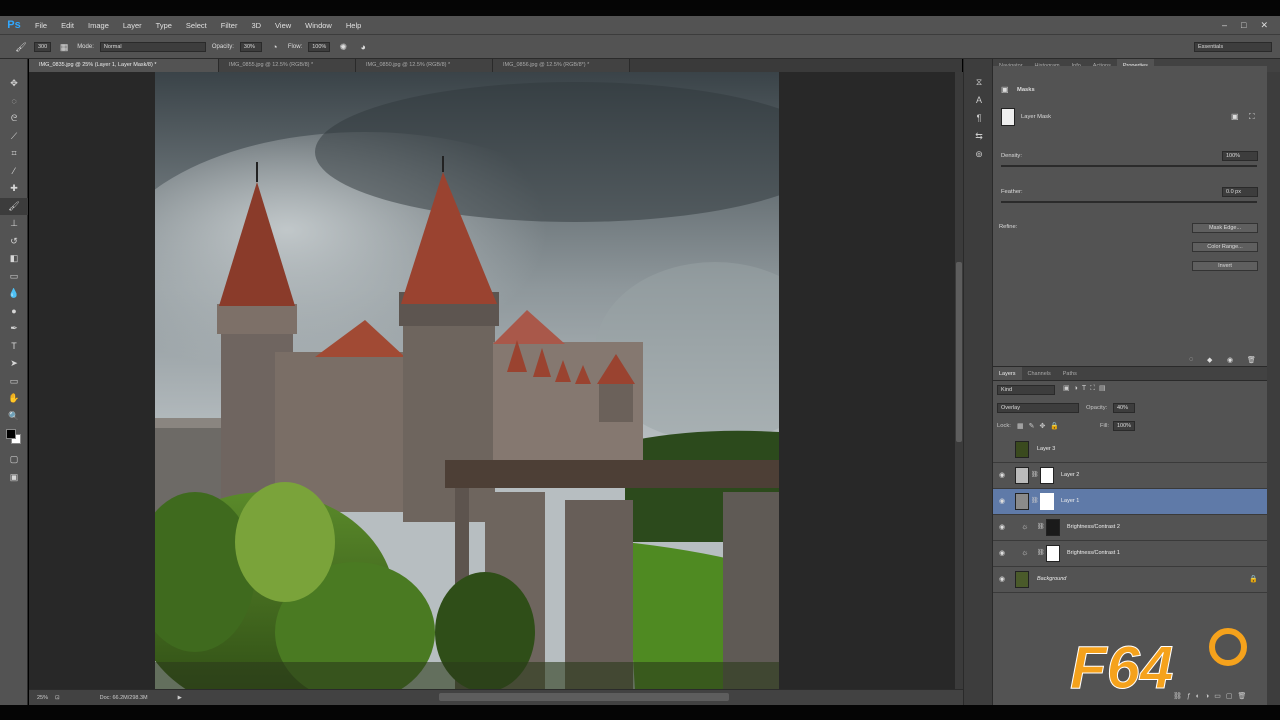  I want to click on menu-image: Image, so click(98, 25).